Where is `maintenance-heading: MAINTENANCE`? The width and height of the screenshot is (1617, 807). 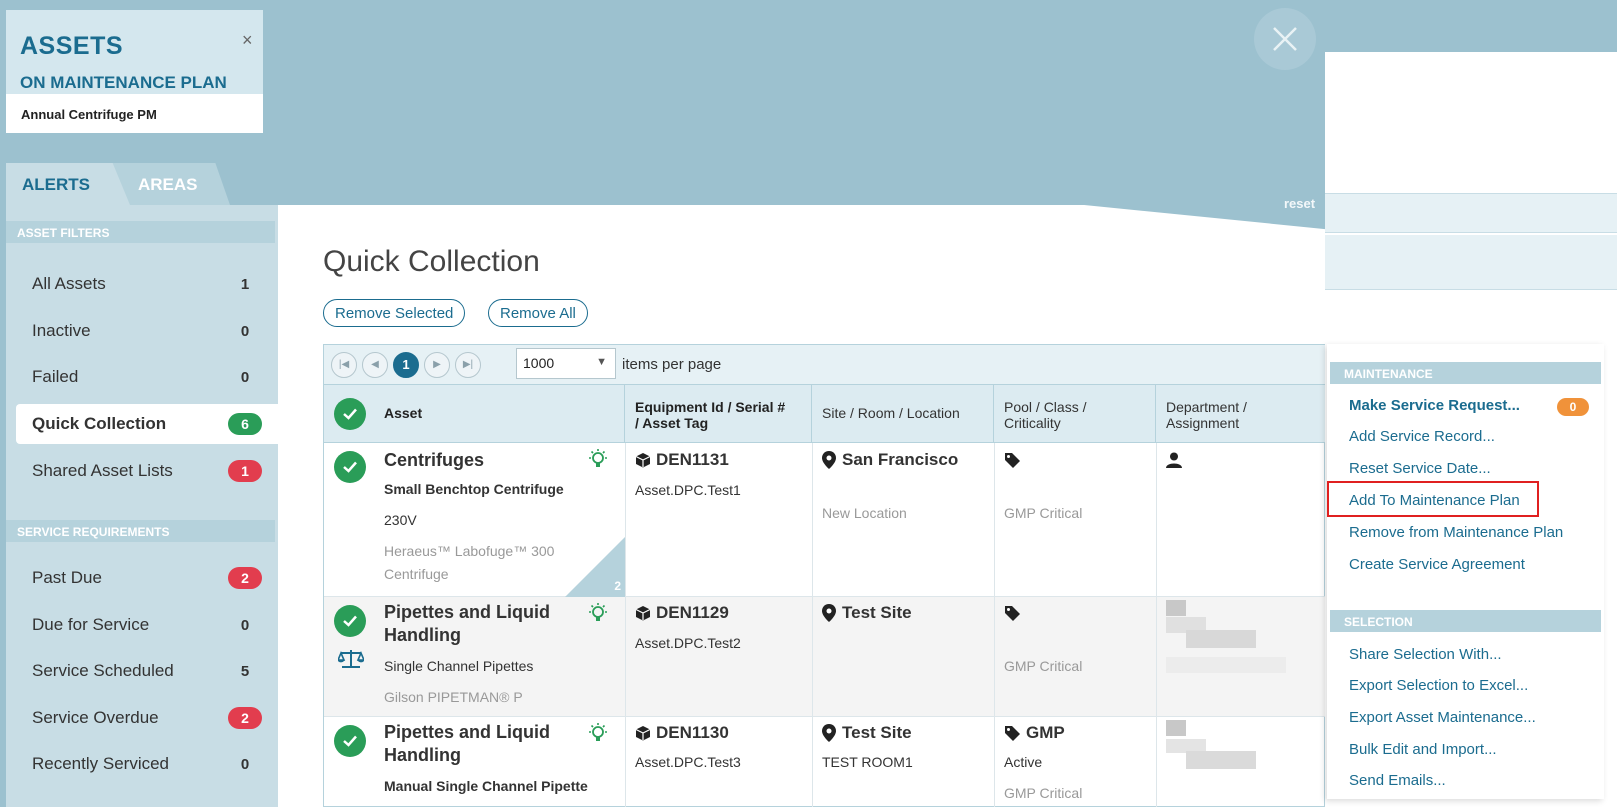 maintenance-heading: MAINTENANCE is located at coordinates (1465, 373).